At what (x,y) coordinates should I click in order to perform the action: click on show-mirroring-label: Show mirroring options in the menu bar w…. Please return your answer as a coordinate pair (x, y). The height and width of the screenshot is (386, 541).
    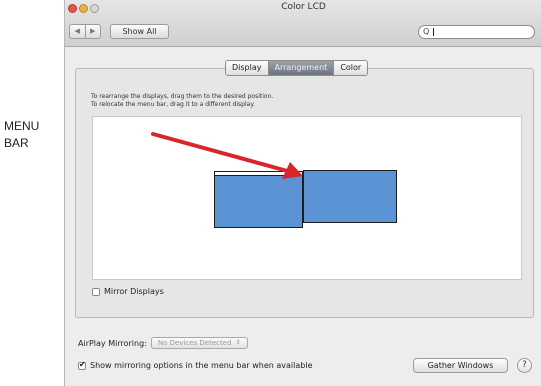
    Looking at the image, I should click on (201, 365).